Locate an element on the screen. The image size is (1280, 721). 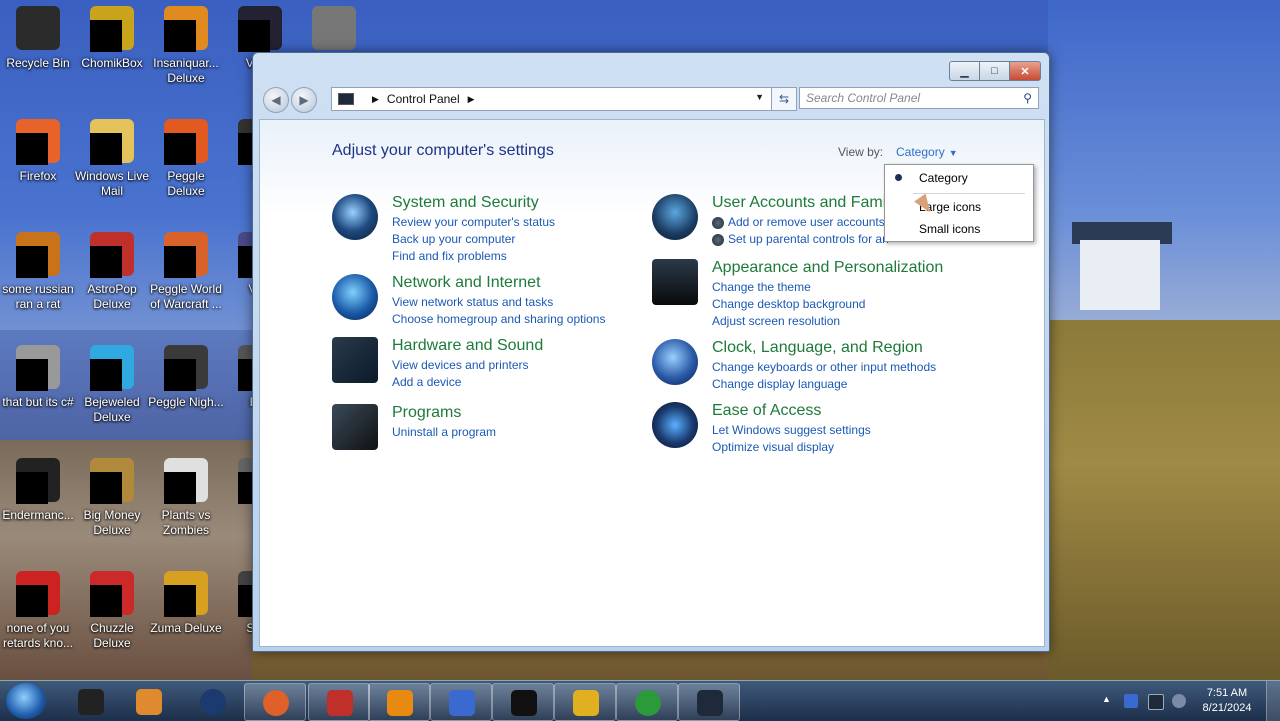
category-link: Change desktop background is located at coordinates (788, 304).